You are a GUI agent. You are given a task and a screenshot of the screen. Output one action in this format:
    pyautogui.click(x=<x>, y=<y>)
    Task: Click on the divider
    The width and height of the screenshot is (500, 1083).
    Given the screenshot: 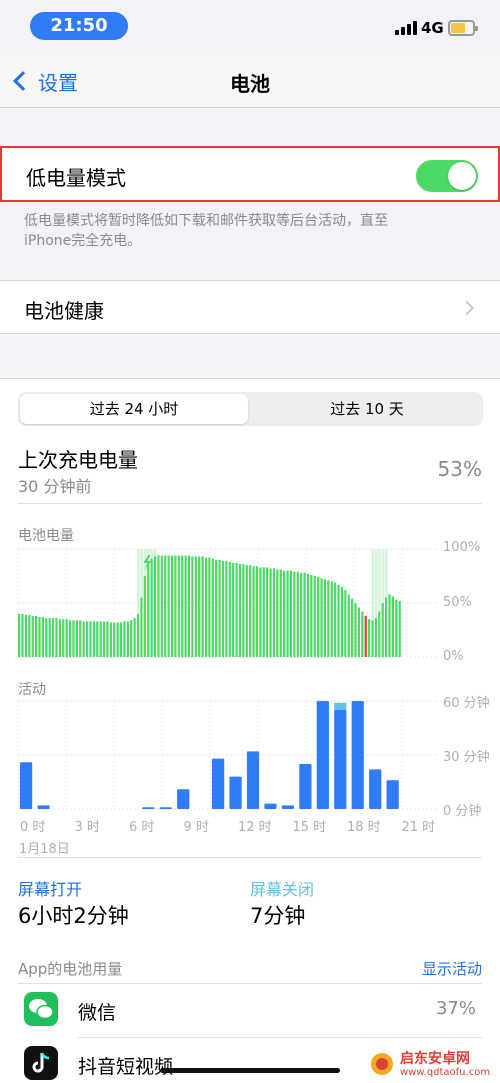 What is the action you would take?
    pyautogui.click(x=250, y=503)
    